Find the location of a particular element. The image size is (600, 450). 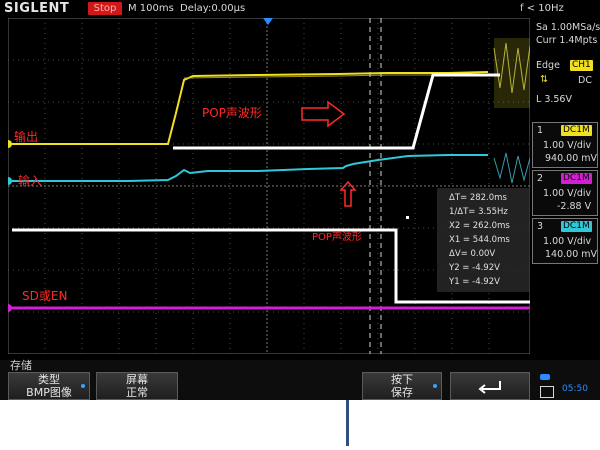

type-softkey: 类型 BMP图像 is located at coordinates (49, 386).